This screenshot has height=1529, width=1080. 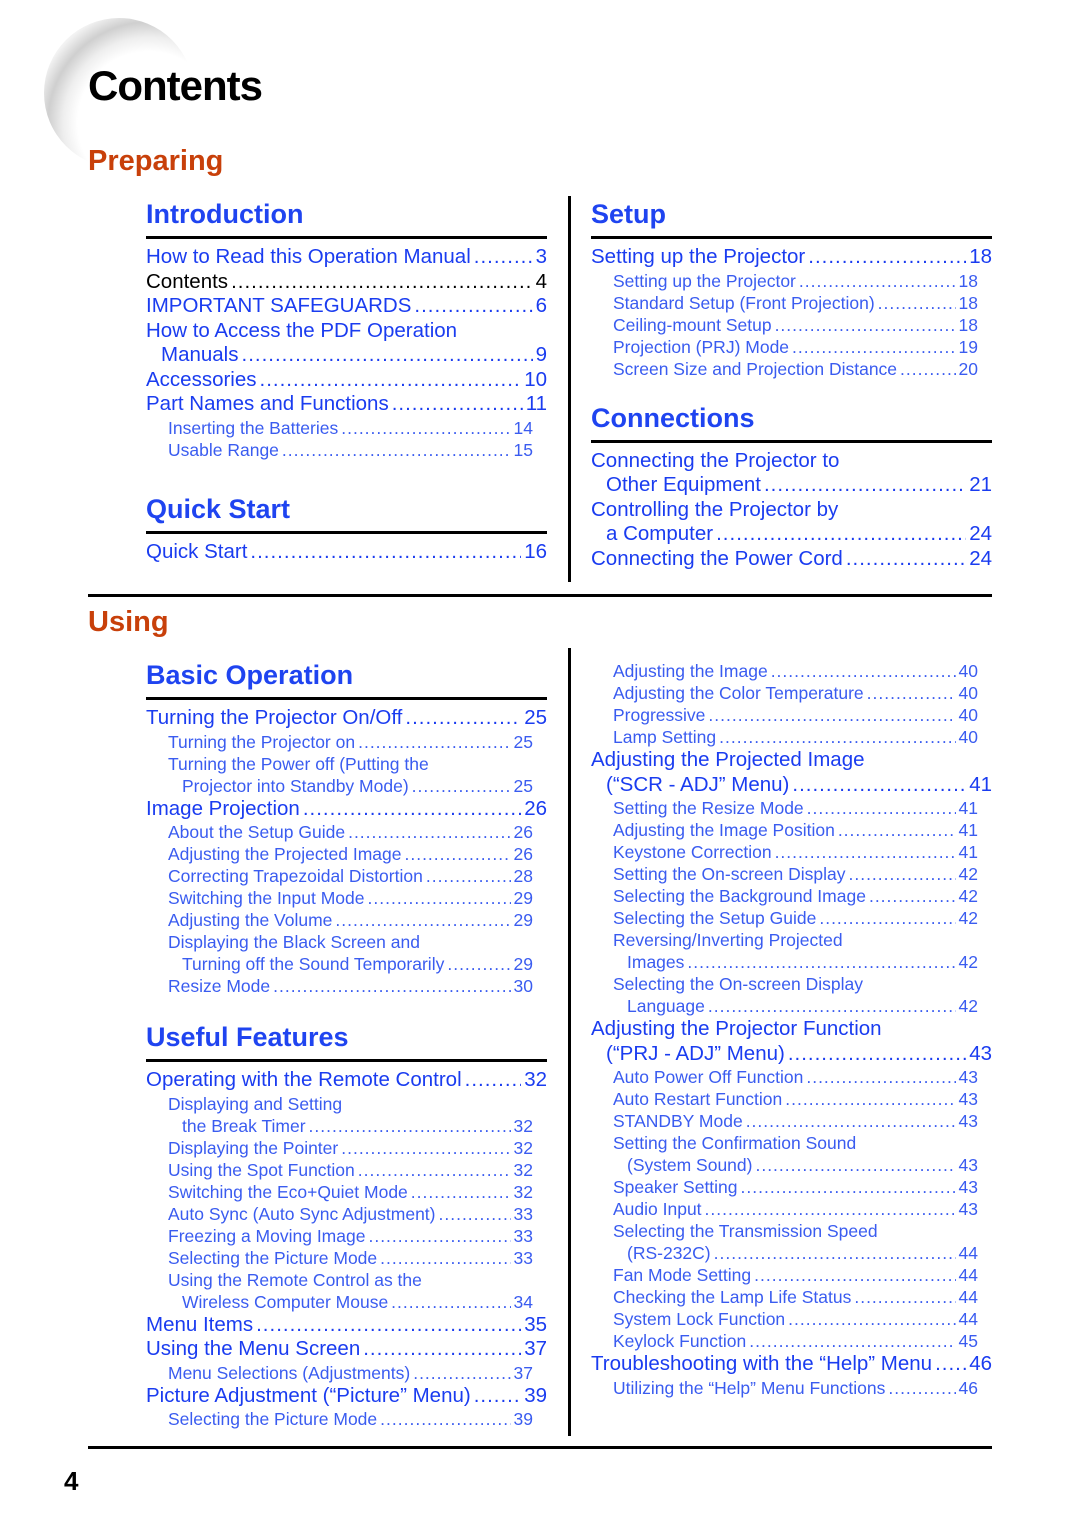 What do you see at coordinates (791, 760) in the screenshot?
I see `toc-entry-line1: Adjusting the Projected Image` at bounding box center [791, 760].